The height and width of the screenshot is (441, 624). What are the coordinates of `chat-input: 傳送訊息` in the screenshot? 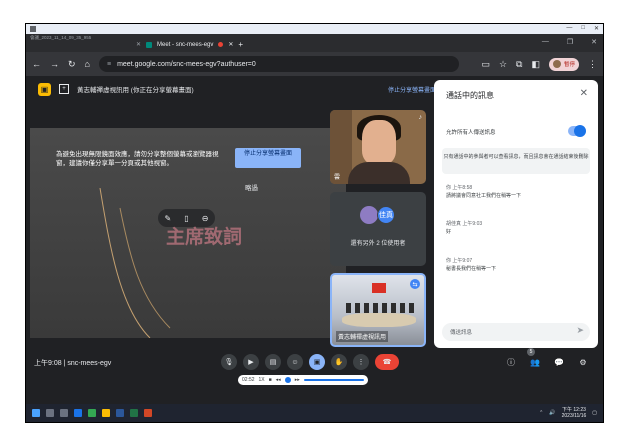 It's located at (516, 332).